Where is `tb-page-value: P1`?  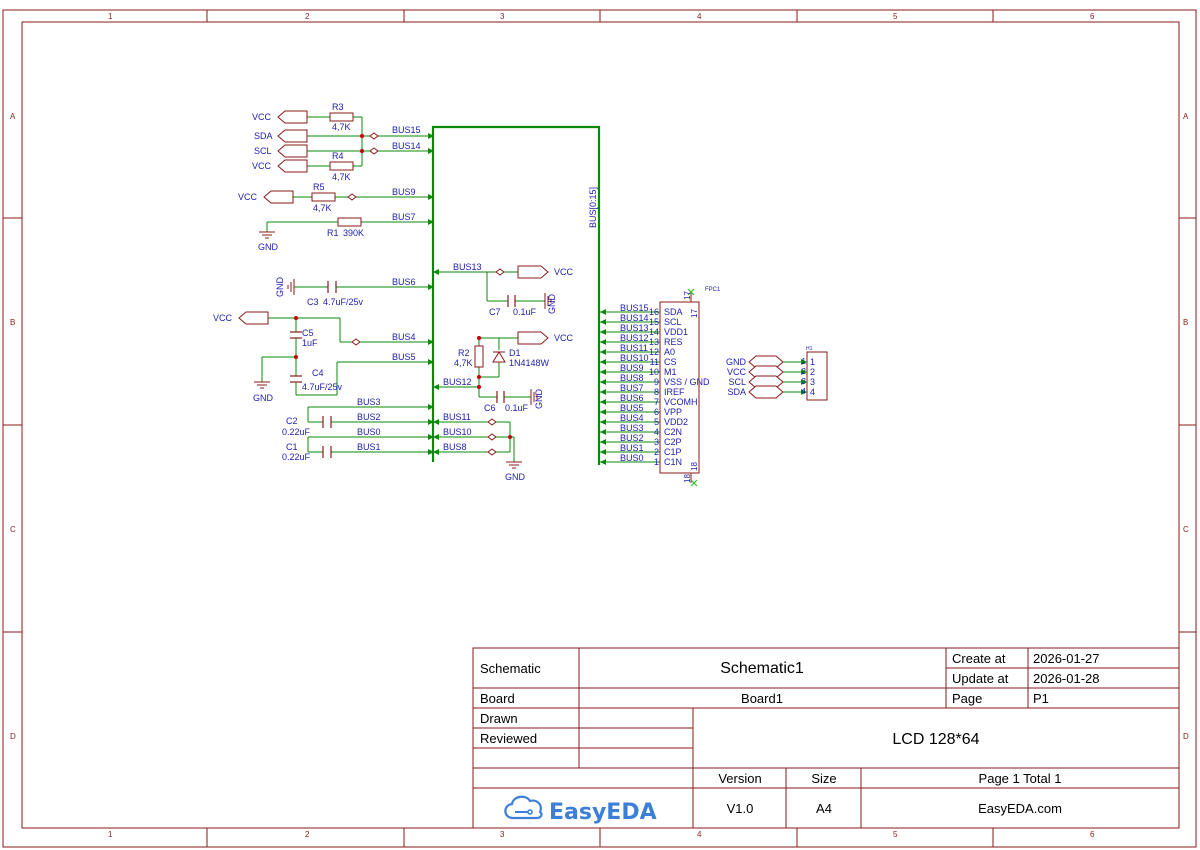 tb-page-value: P1 is located at coordinates (1041, 698).